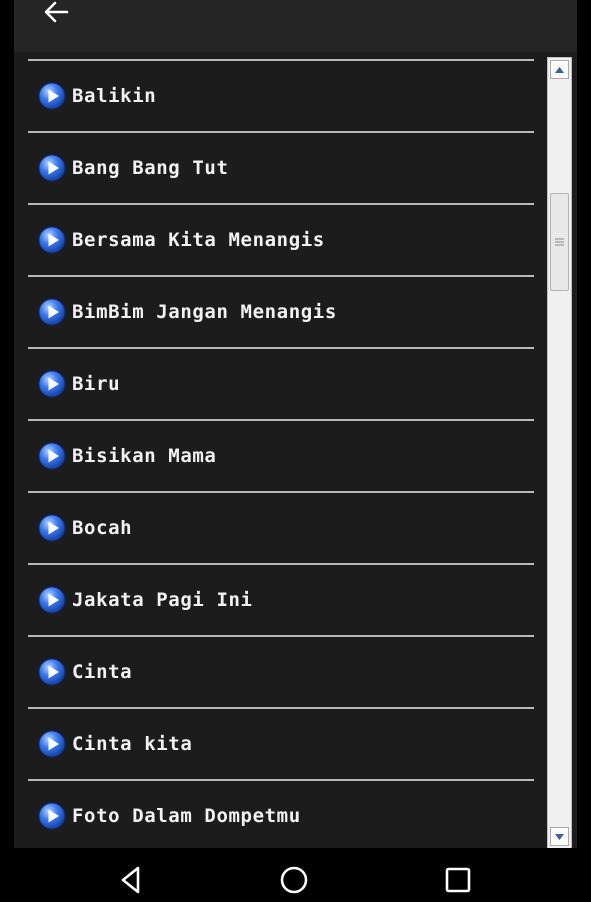  I want to click on song-list-item: Foto Dalam Dompetmu, so click(281, 814).